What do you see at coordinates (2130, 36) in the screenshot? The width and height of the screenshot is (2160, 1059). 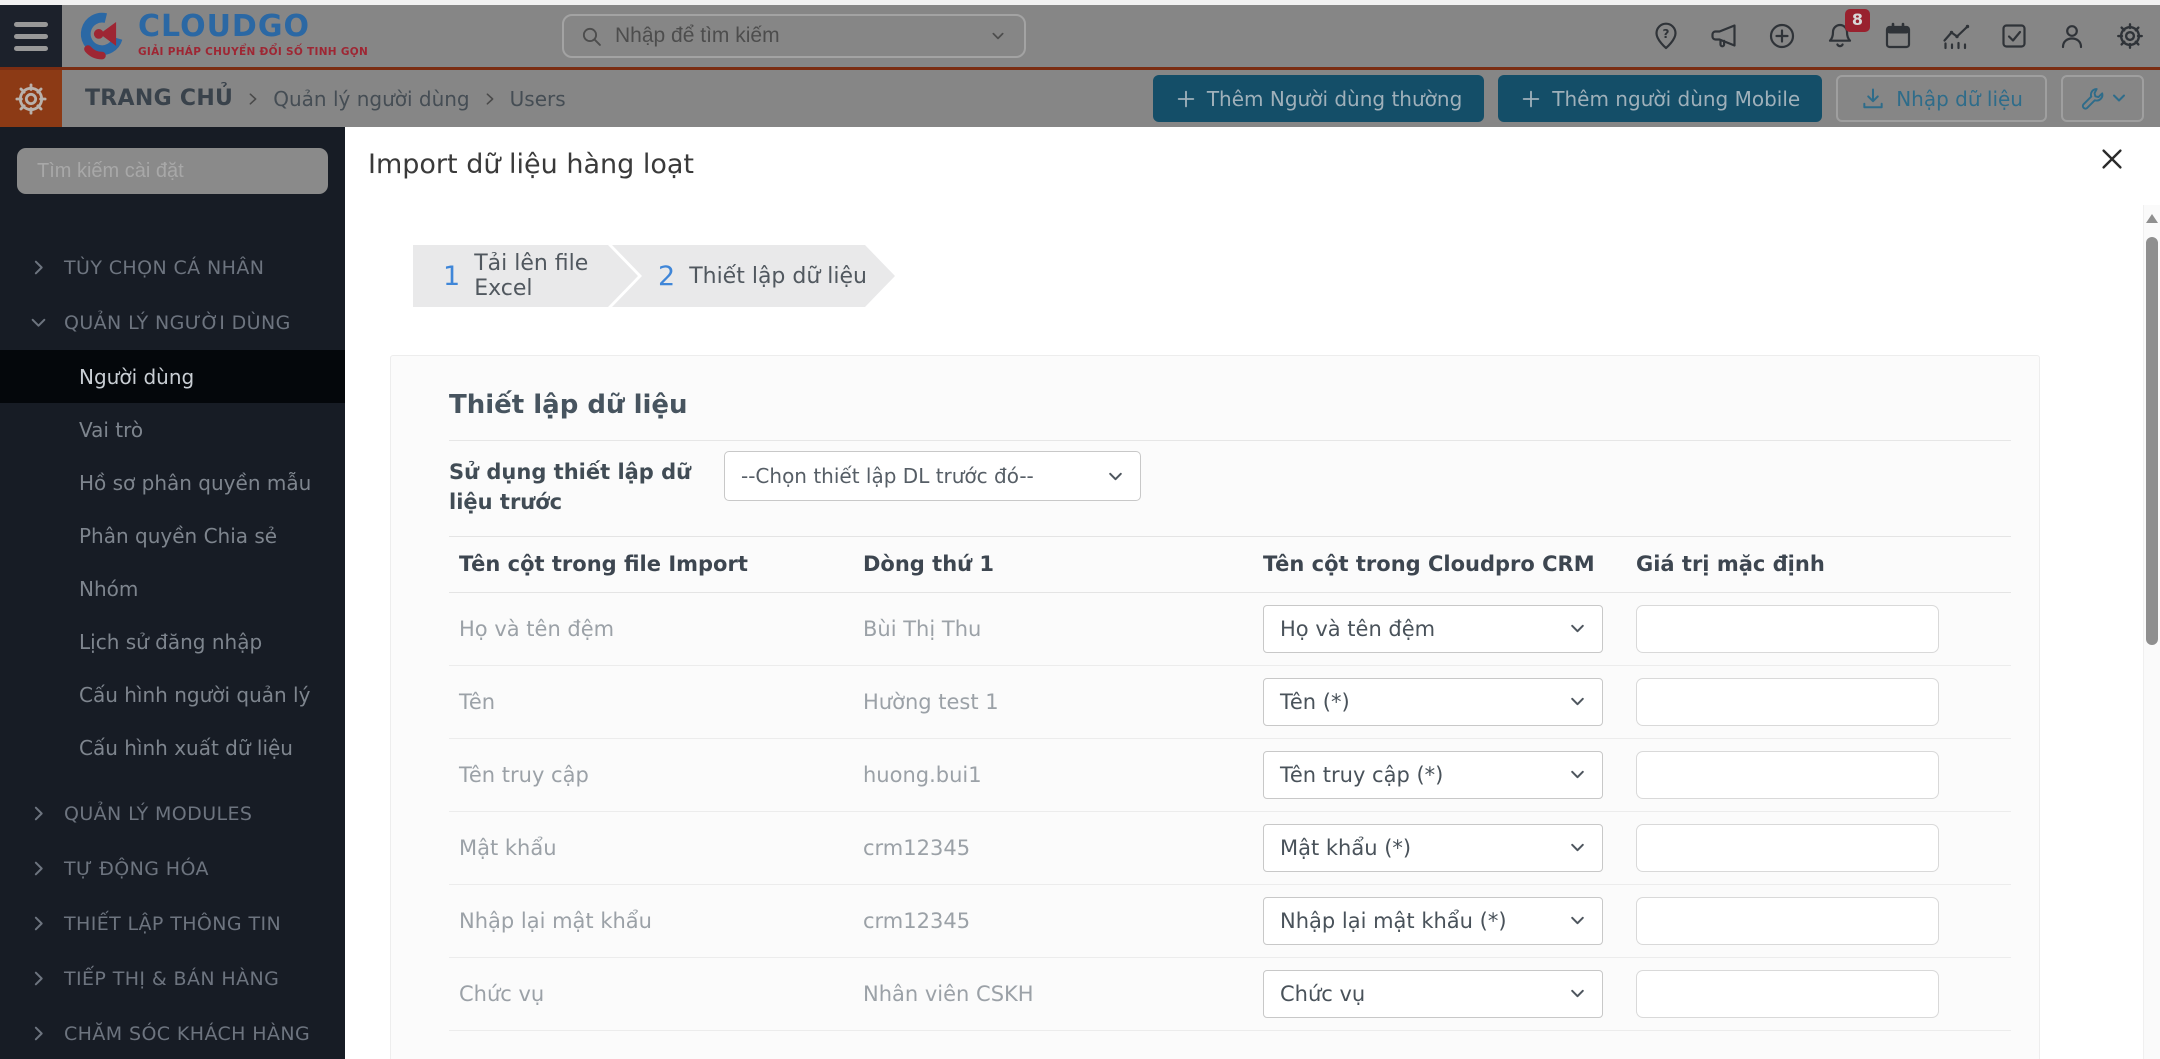 I see `settings-icon` at bounding box center [2130, 36].